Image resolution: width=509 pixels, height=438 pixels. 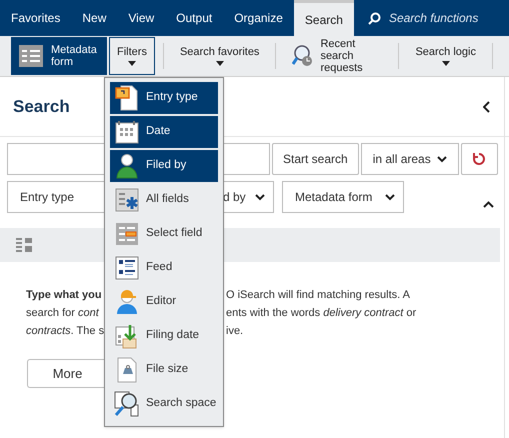 I want to click on help-text: Type what you, so click(x=64, y=295).